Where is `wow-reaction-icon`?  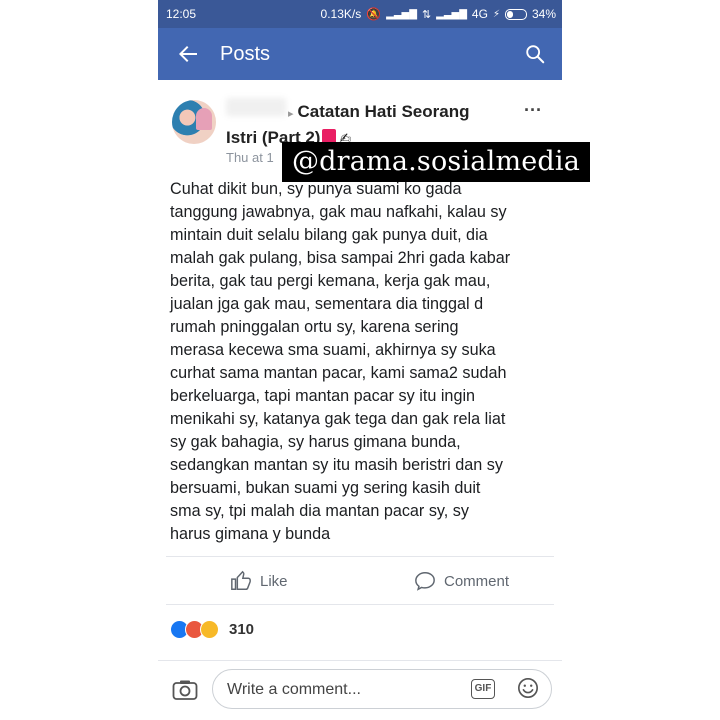 wow-reaction-icon is located at coordinates (209, 629).